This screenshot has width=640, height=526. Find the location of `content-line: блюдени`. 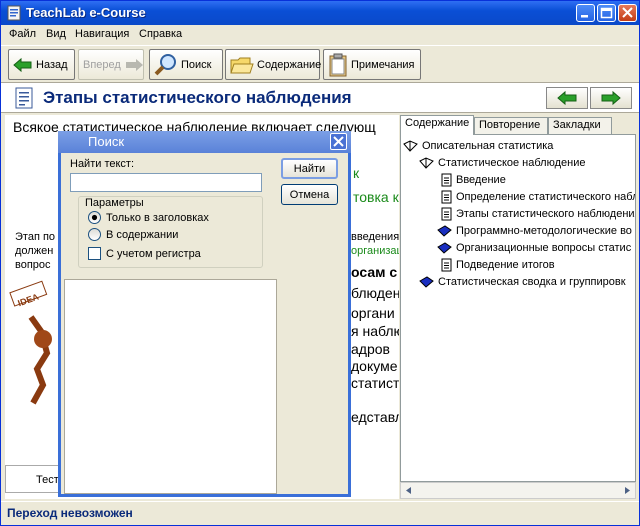

content-line: блюдени is located at coordinates (375, 293).